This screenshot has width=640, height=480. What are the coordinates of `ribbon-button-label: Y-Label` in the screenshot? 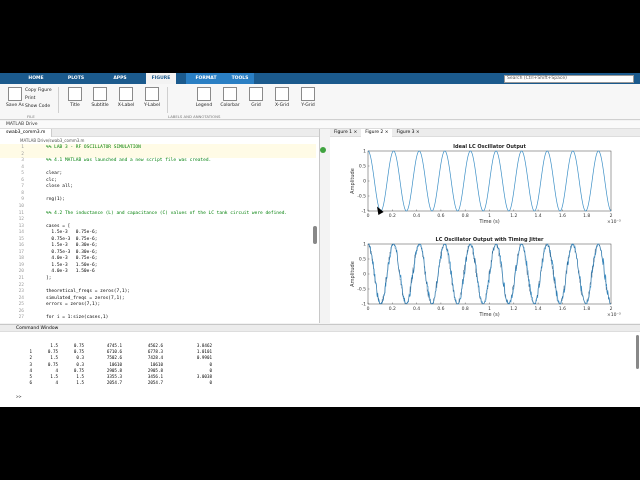 It's located at (152, 105).